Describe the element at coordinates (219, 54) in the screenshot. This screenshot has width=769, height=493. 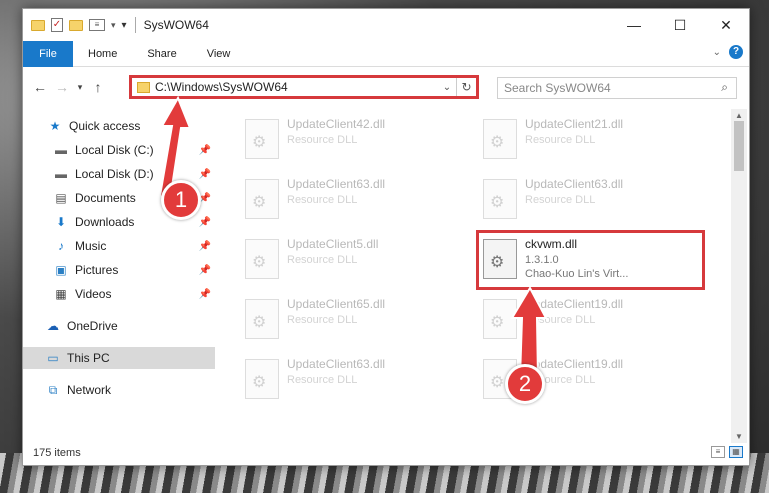
I see `tab-view: View` at that location.